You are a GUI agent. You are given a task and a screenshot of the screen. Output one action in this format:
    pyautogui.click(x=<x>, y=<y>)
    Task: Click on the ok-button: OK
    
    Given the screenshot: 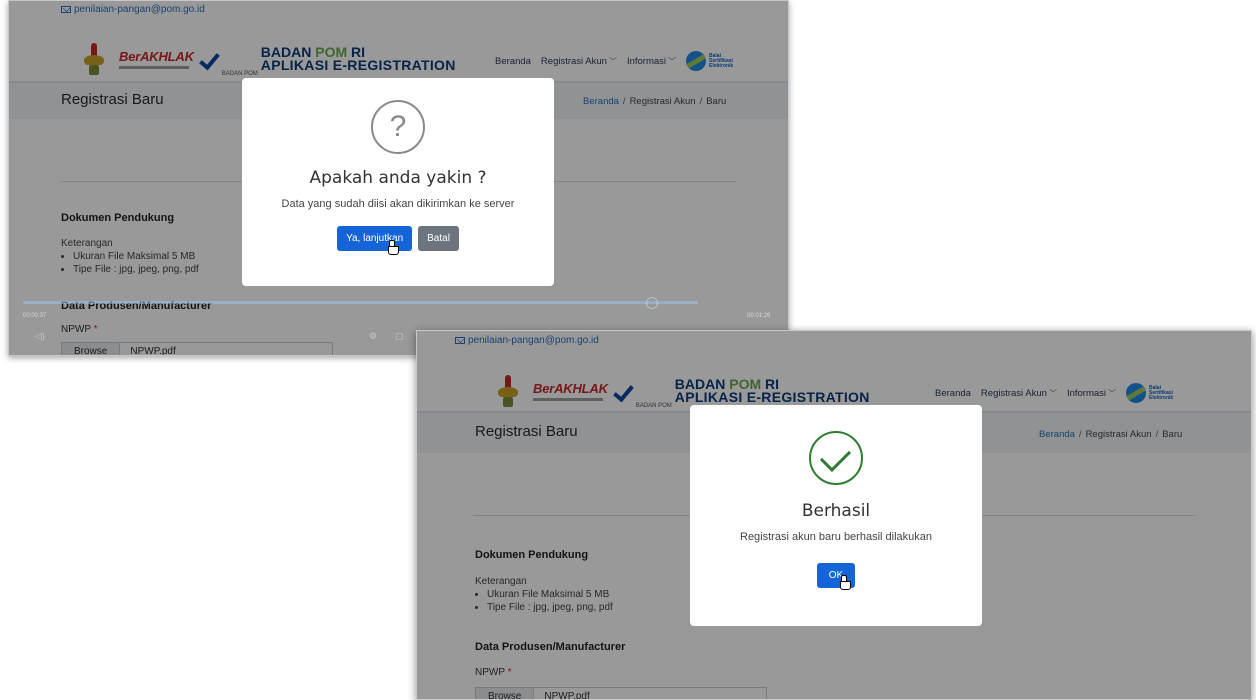 What is the action you would take?
    pyautogui.click(x=836, y=576)
    